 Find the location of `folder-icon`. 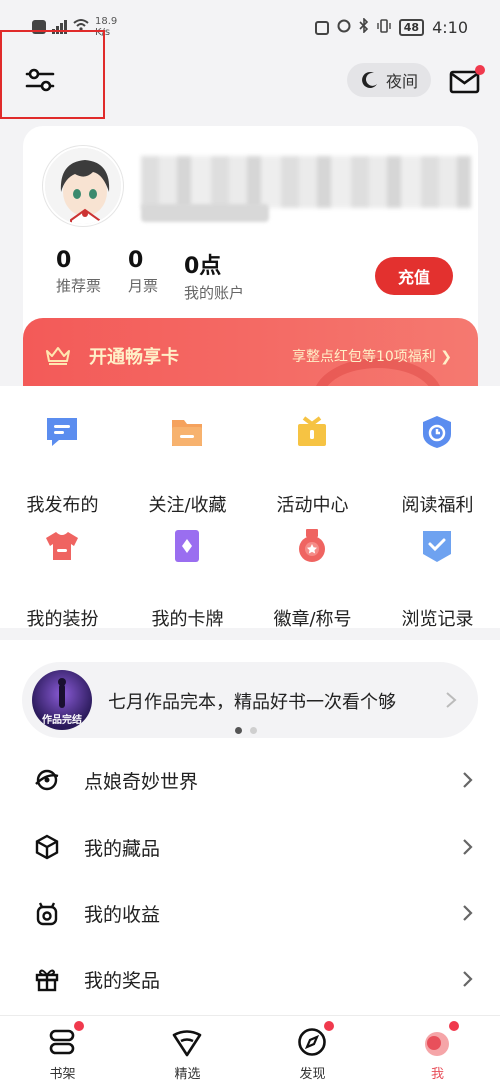

folder-icon is located at coordinates (187, 433).